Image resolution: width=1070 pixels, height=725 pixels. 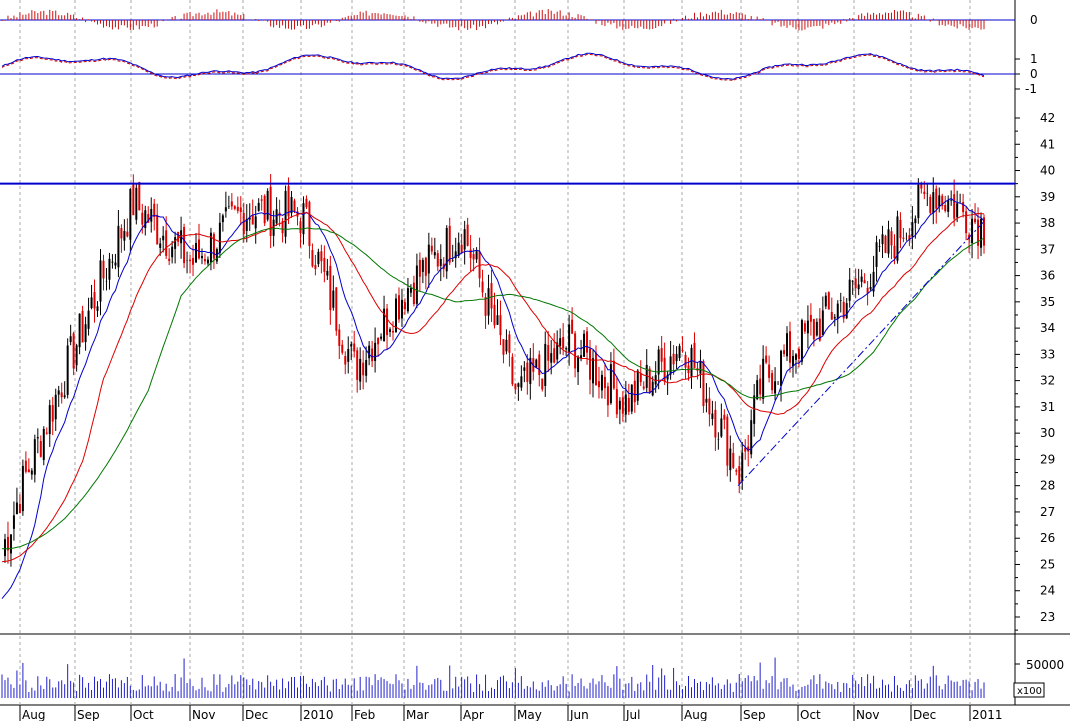 I want to click on y-tick-label: -1, so click(x=1031, y=89).